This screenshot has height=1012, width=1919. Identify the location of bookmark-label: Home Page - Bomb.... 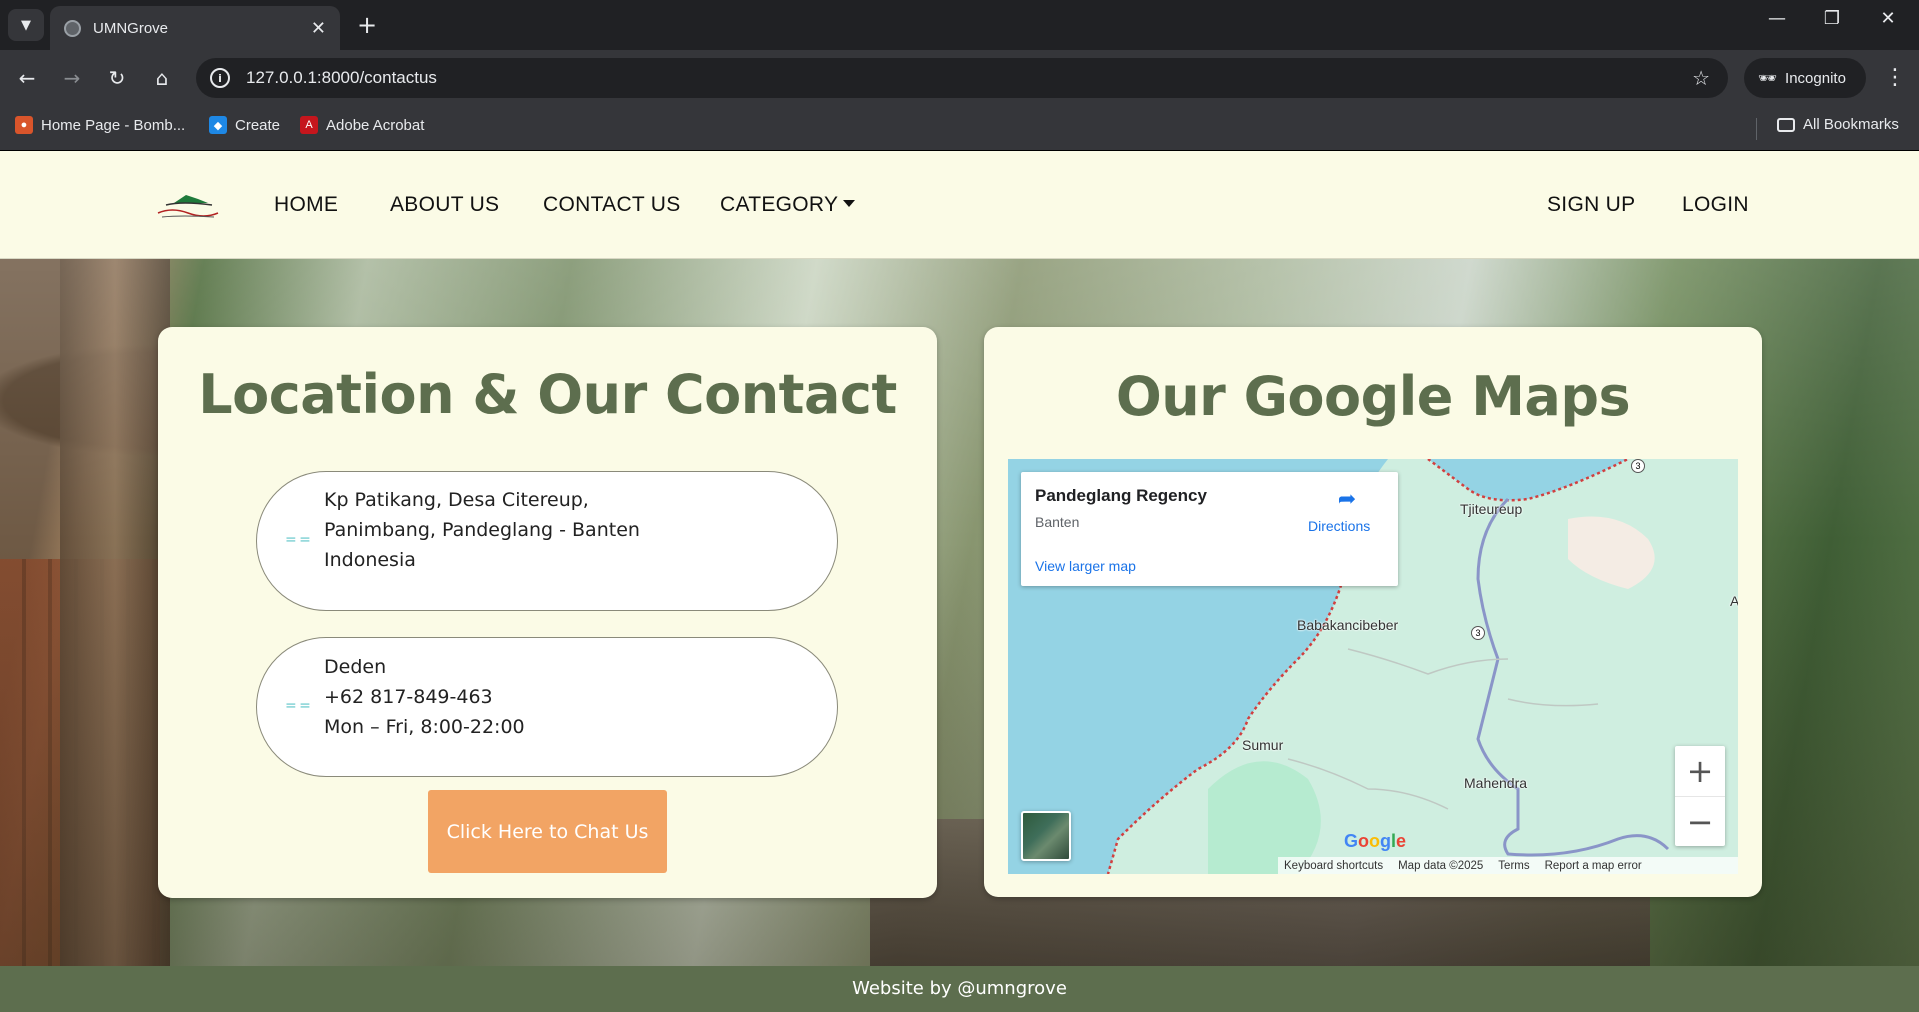
(113, 125).